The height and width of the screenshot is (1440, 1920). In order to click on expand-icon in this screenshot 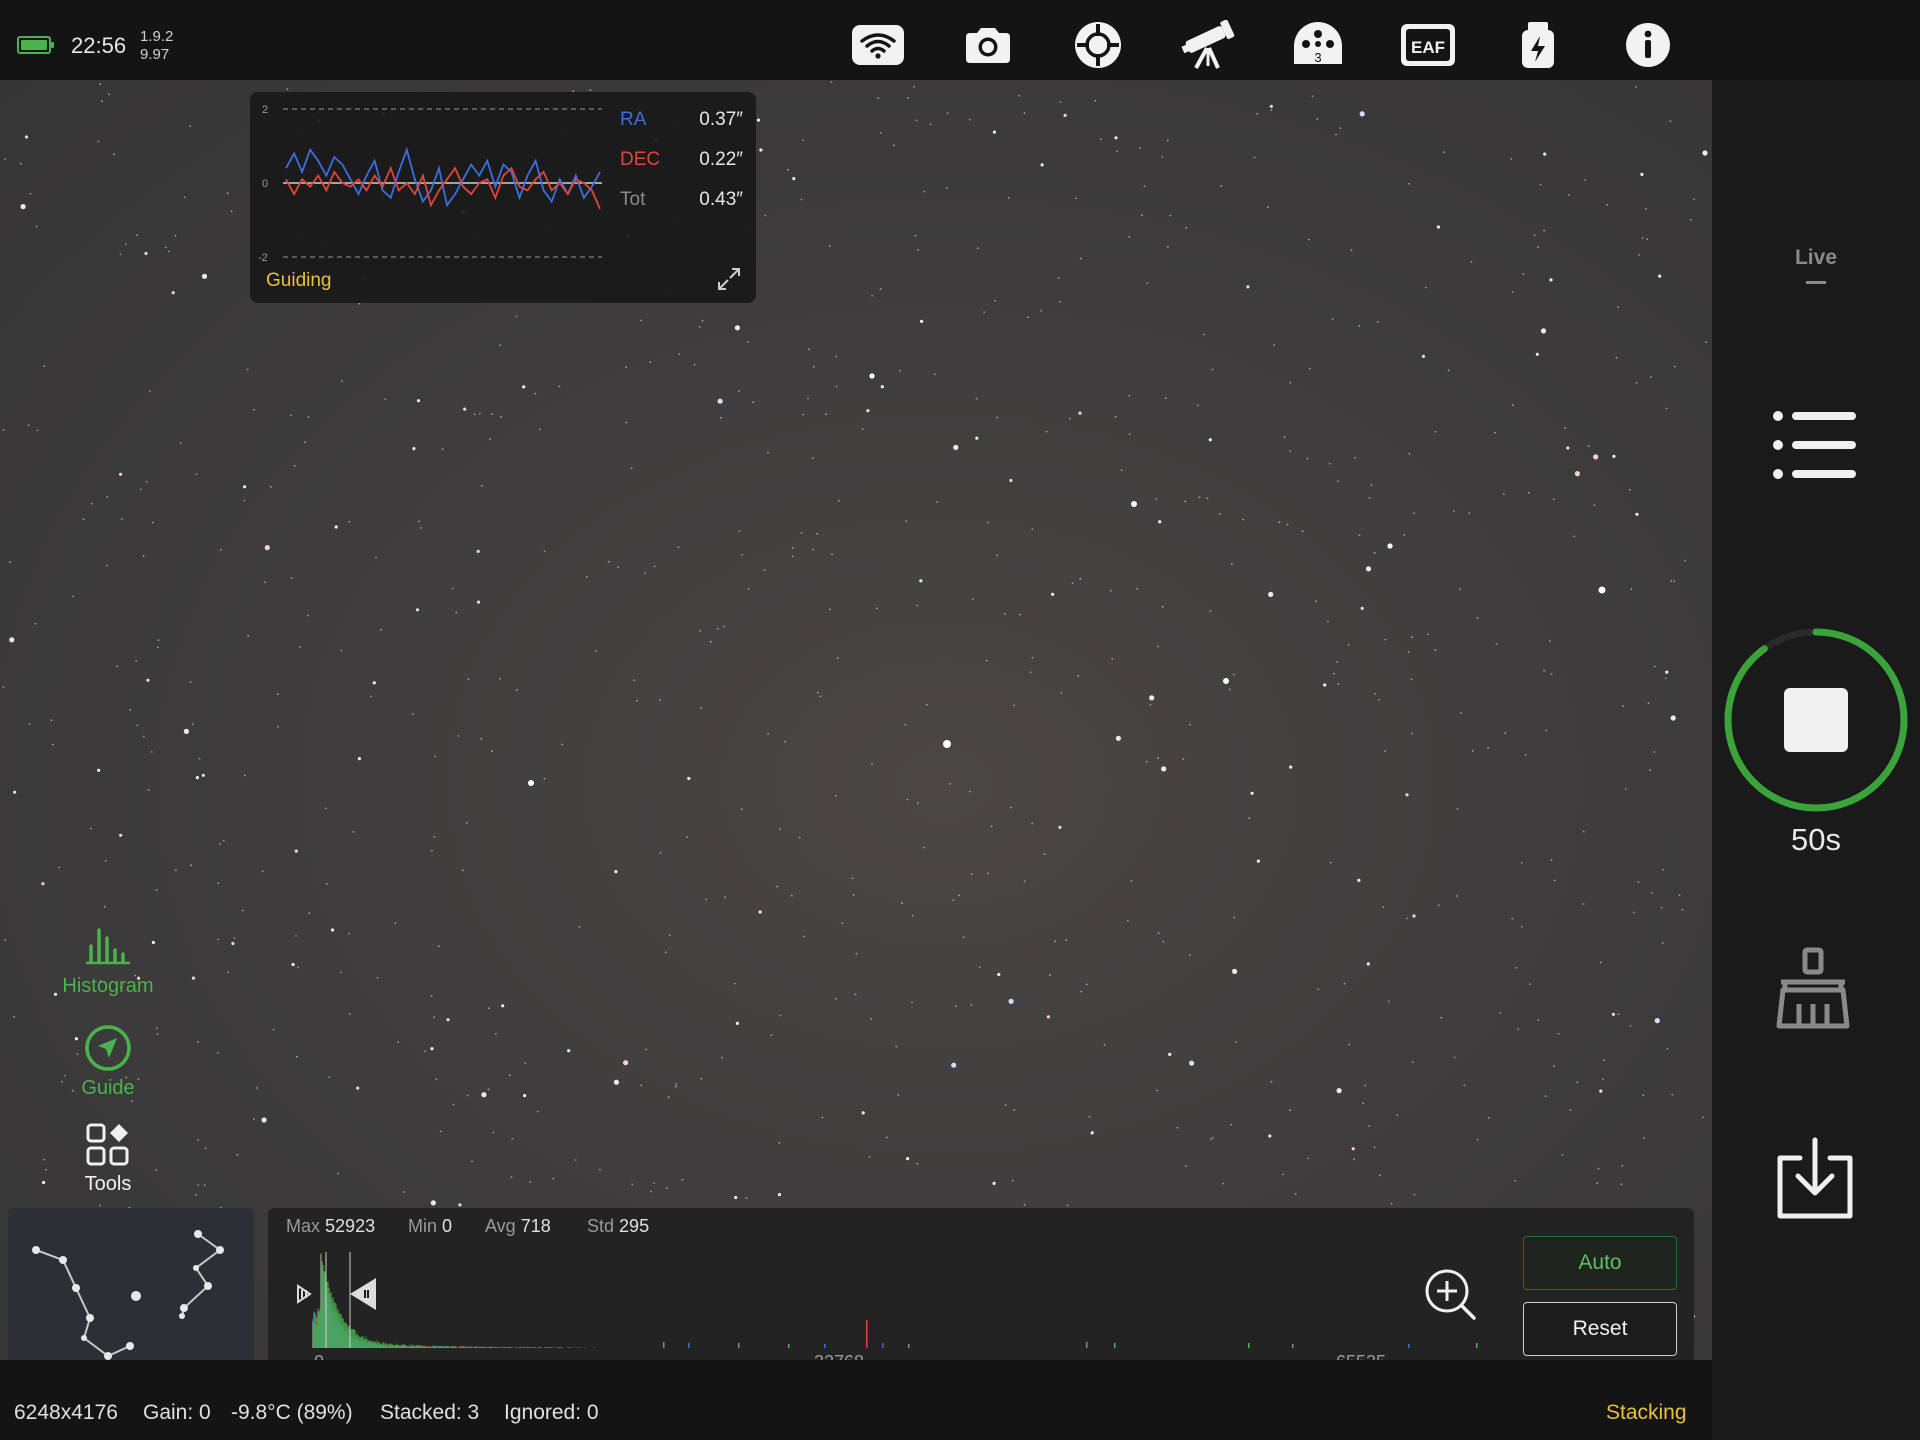, I will do `click(729, 279)`.